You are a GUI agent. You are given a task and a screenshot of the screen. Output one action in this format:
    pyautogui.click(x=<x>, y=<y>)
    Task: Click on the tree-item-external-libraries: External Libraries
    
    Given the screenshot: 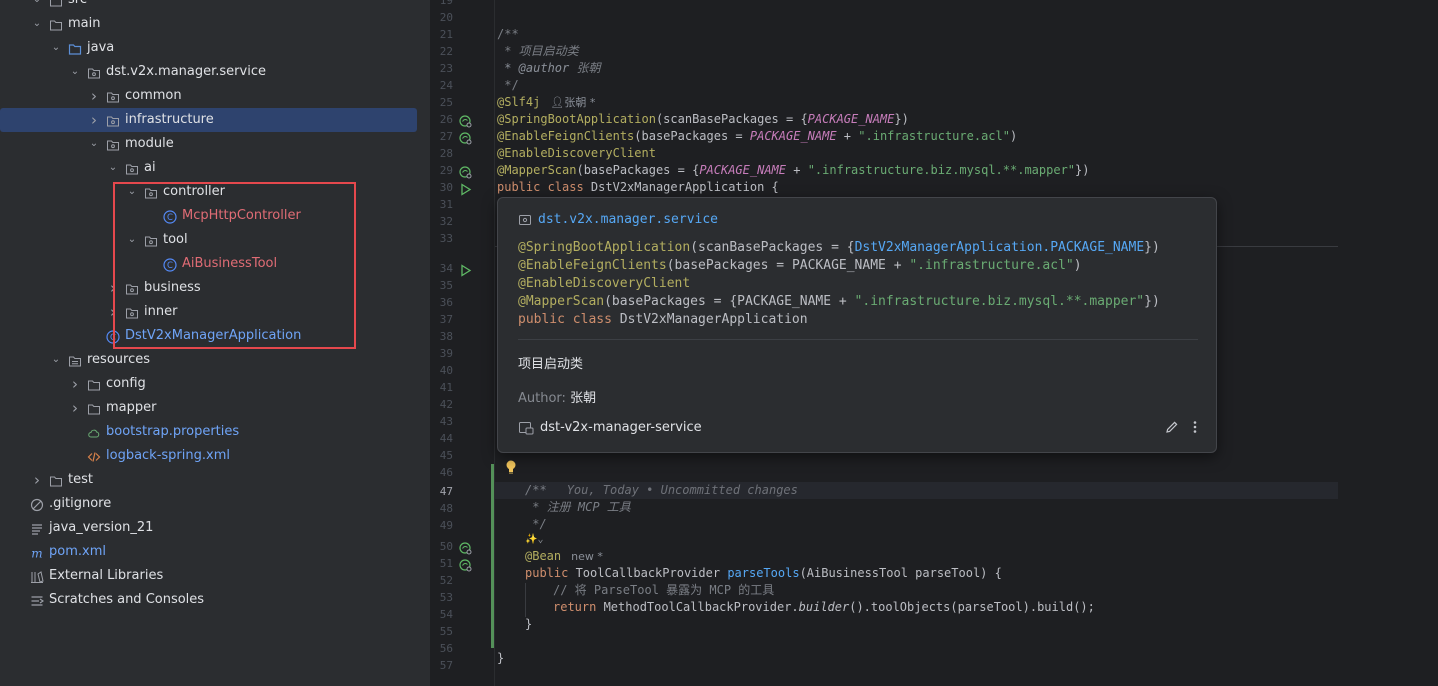 What is the action you would take?
    pyautogui.click(x=215, y=576)
    